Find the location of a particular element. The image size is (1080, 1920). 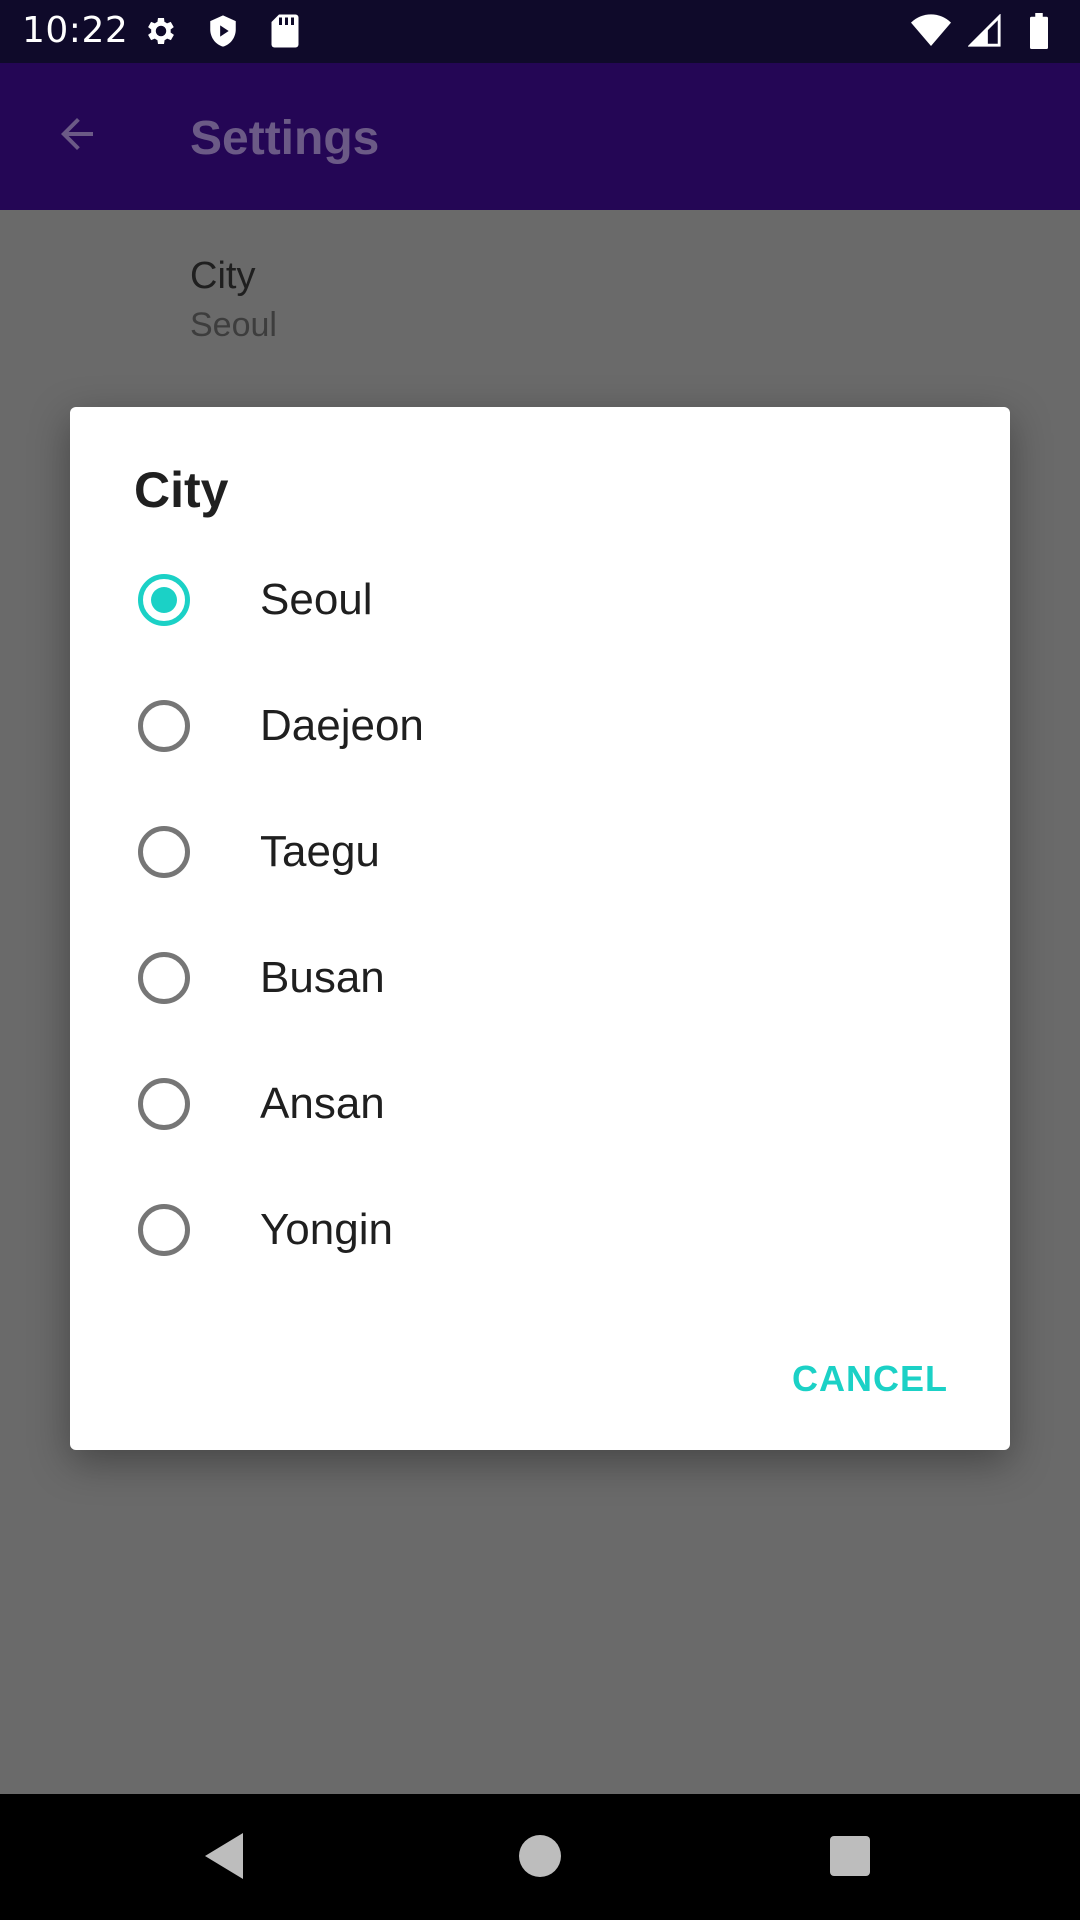

back-button is located at coordinates (77, 136).